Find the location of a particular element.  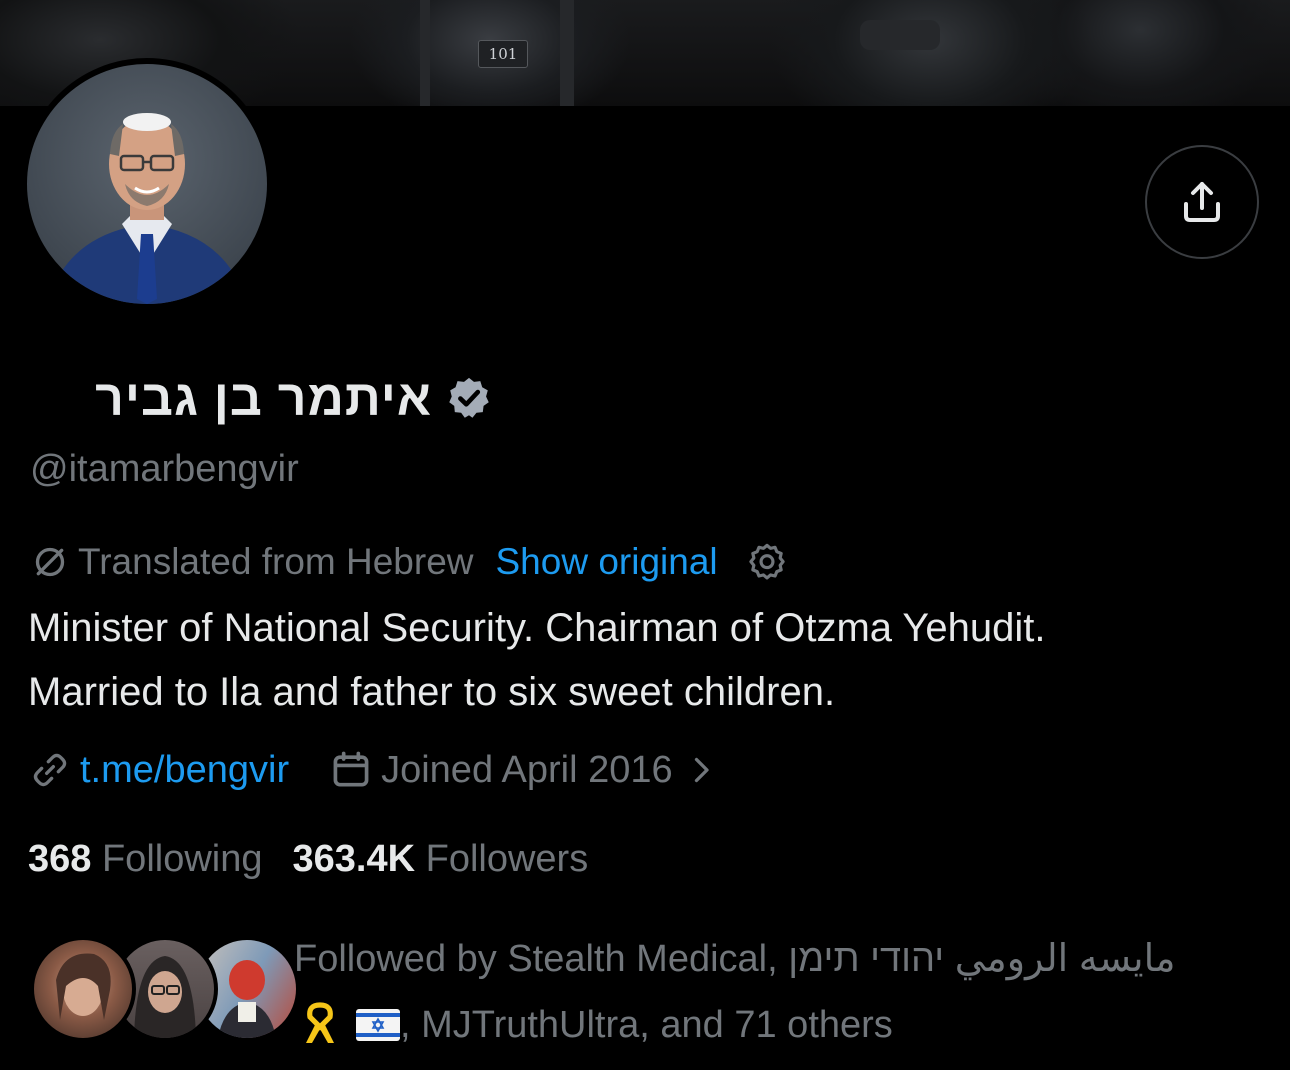

calendar-icon is located at coordinates (351, 769).